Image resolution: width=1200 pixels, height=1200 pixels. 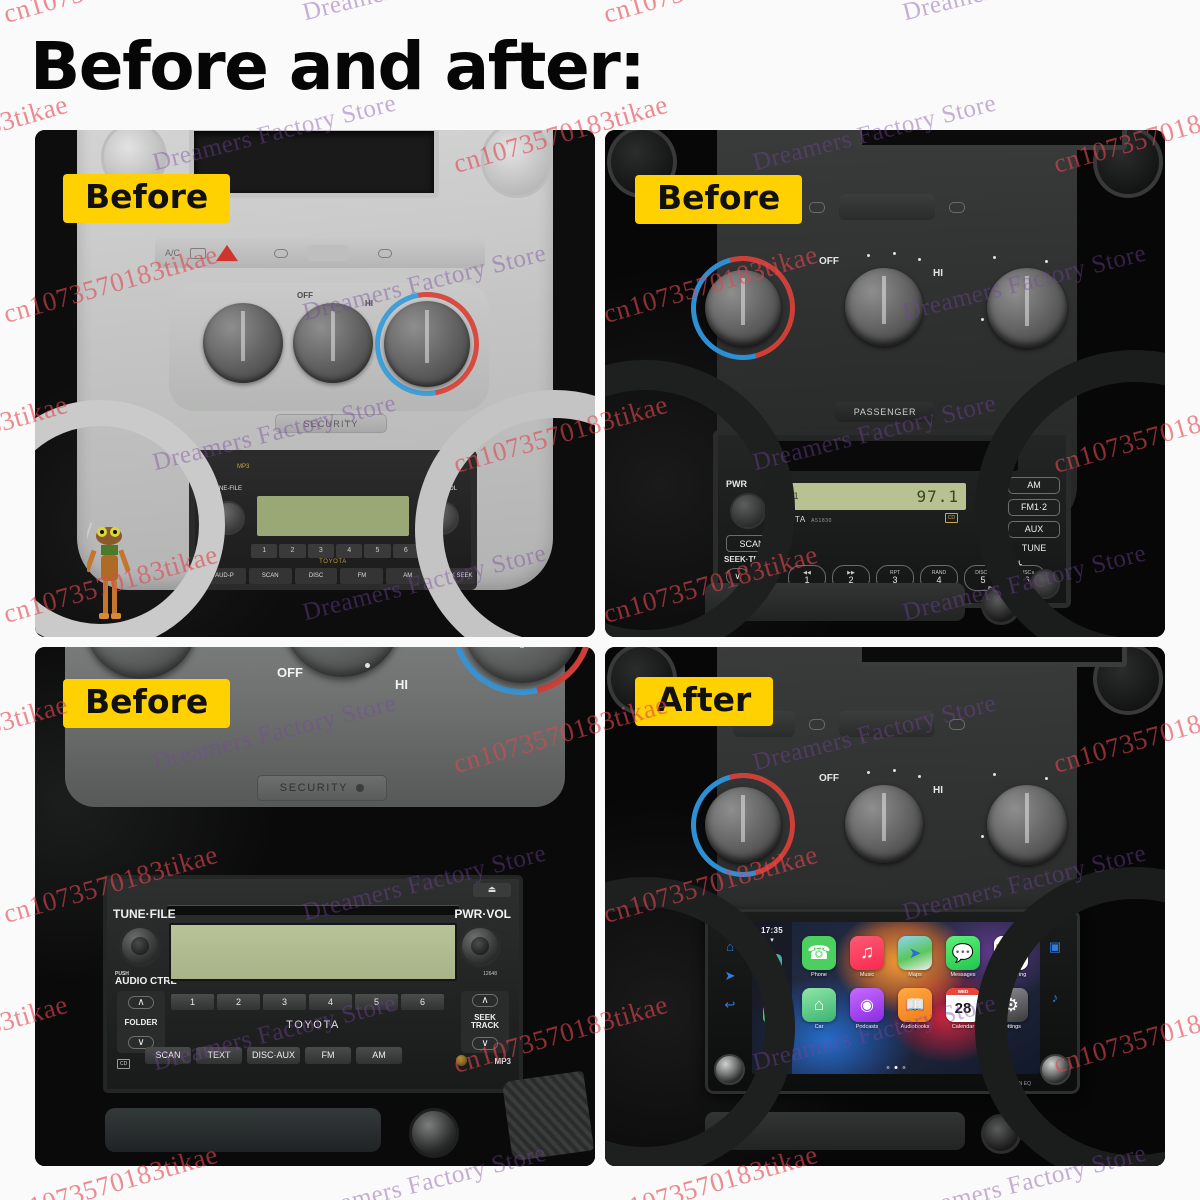 What do you see at coordinates (434, 1133) in the screenshot?
I see `cigarette-lighter` at bounding box center [434, 1133].